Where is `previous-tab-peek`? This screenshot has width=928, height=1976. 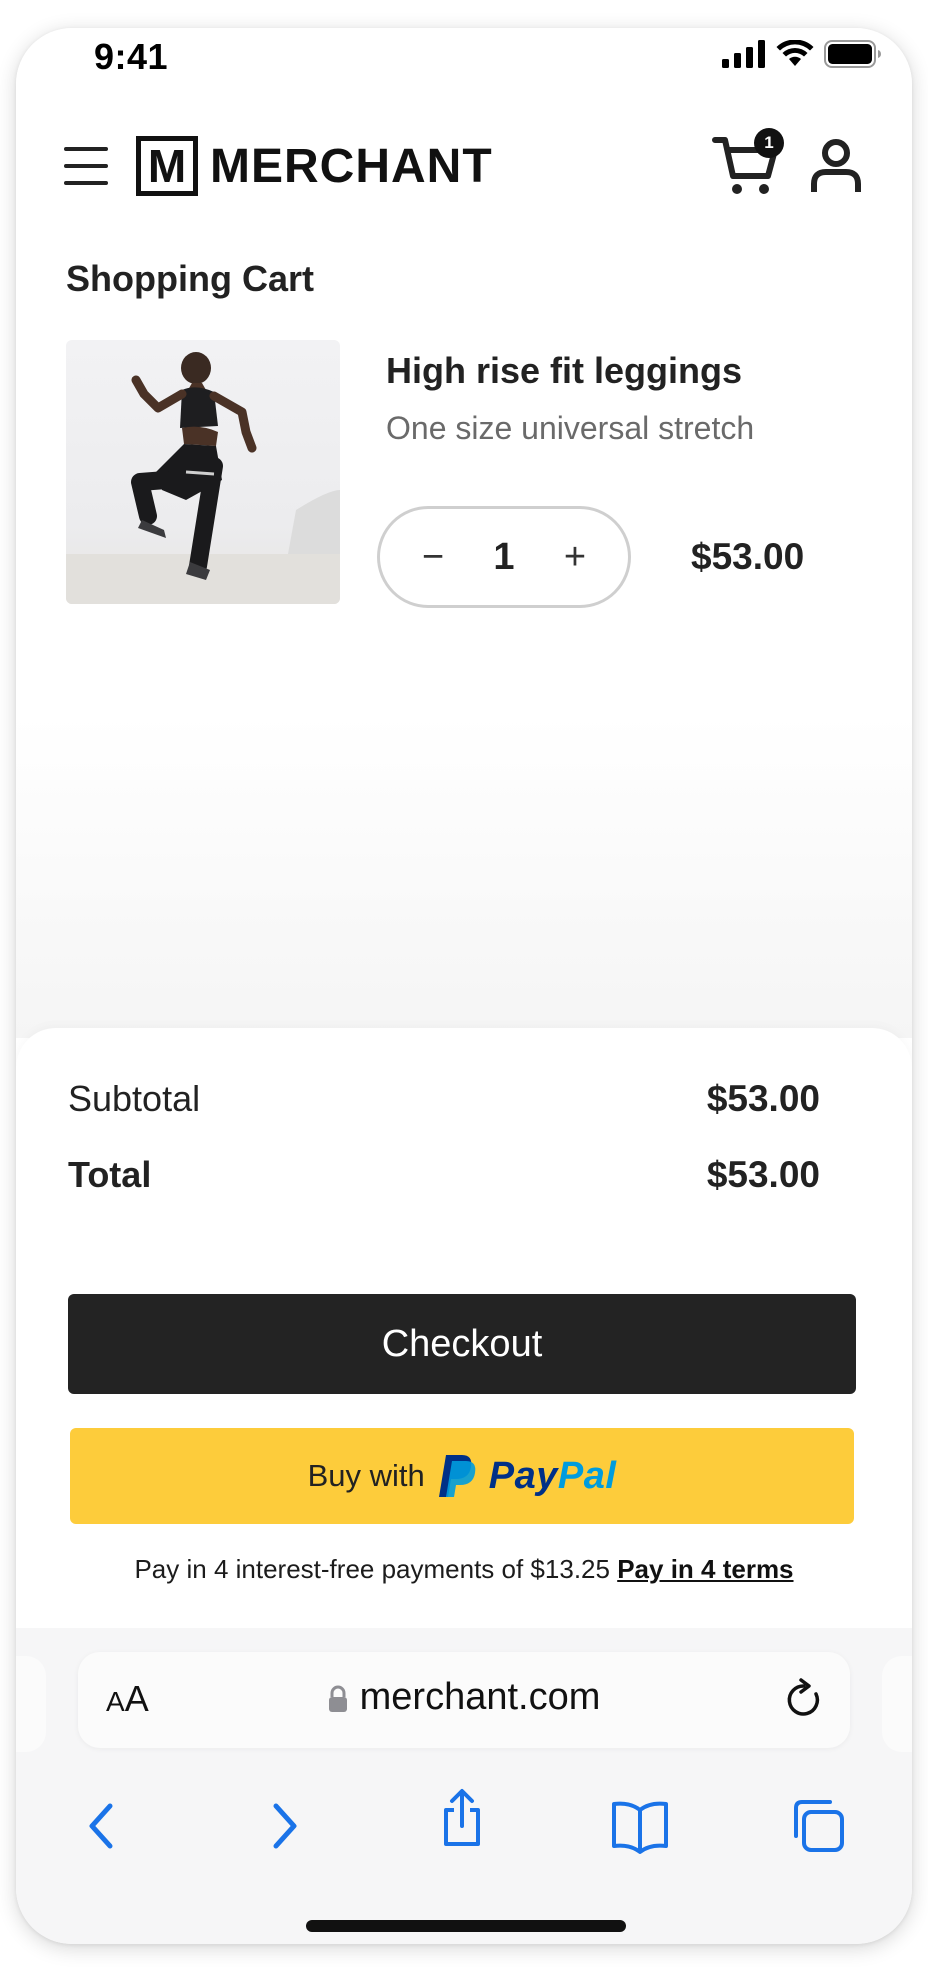 previous-tab-peek is located at coordinates (31, 1704).